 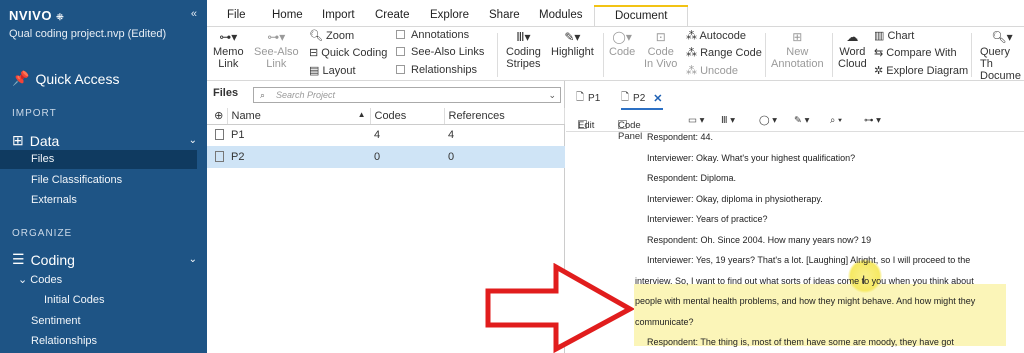 I want to click on word-cloud-label-1: Word, so click(x=852, y=52).